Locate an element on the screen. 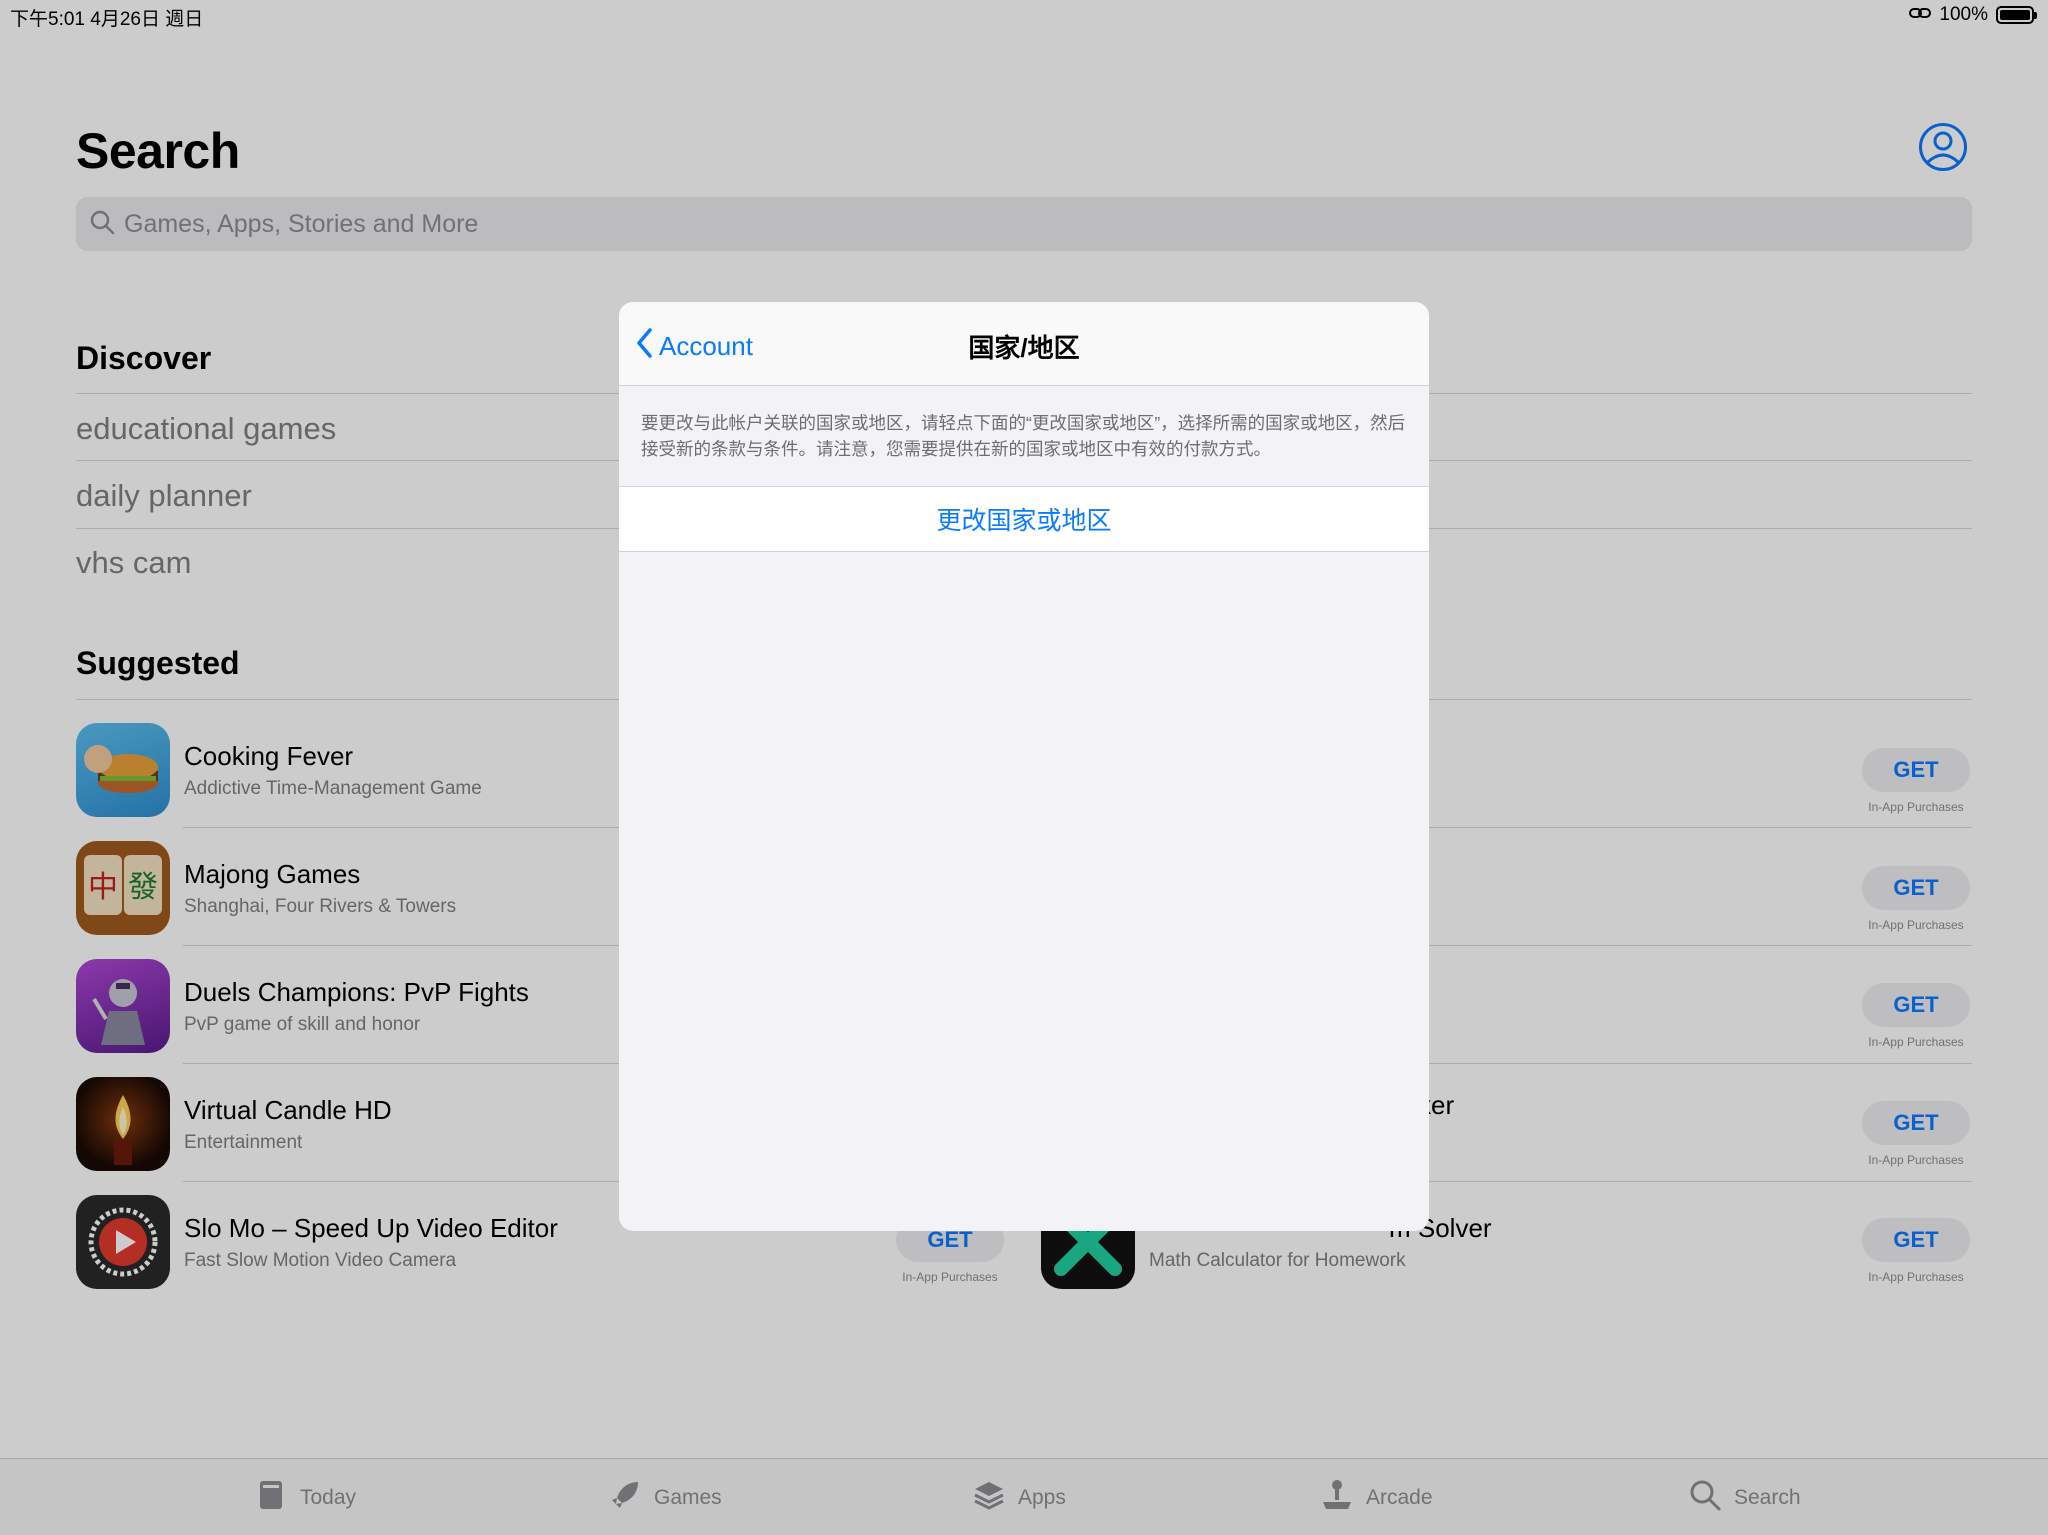 The height and width of the screenshot is (1535, 2048). modal-header: Account 国家/地区 is located at coordinates (1024, 344).